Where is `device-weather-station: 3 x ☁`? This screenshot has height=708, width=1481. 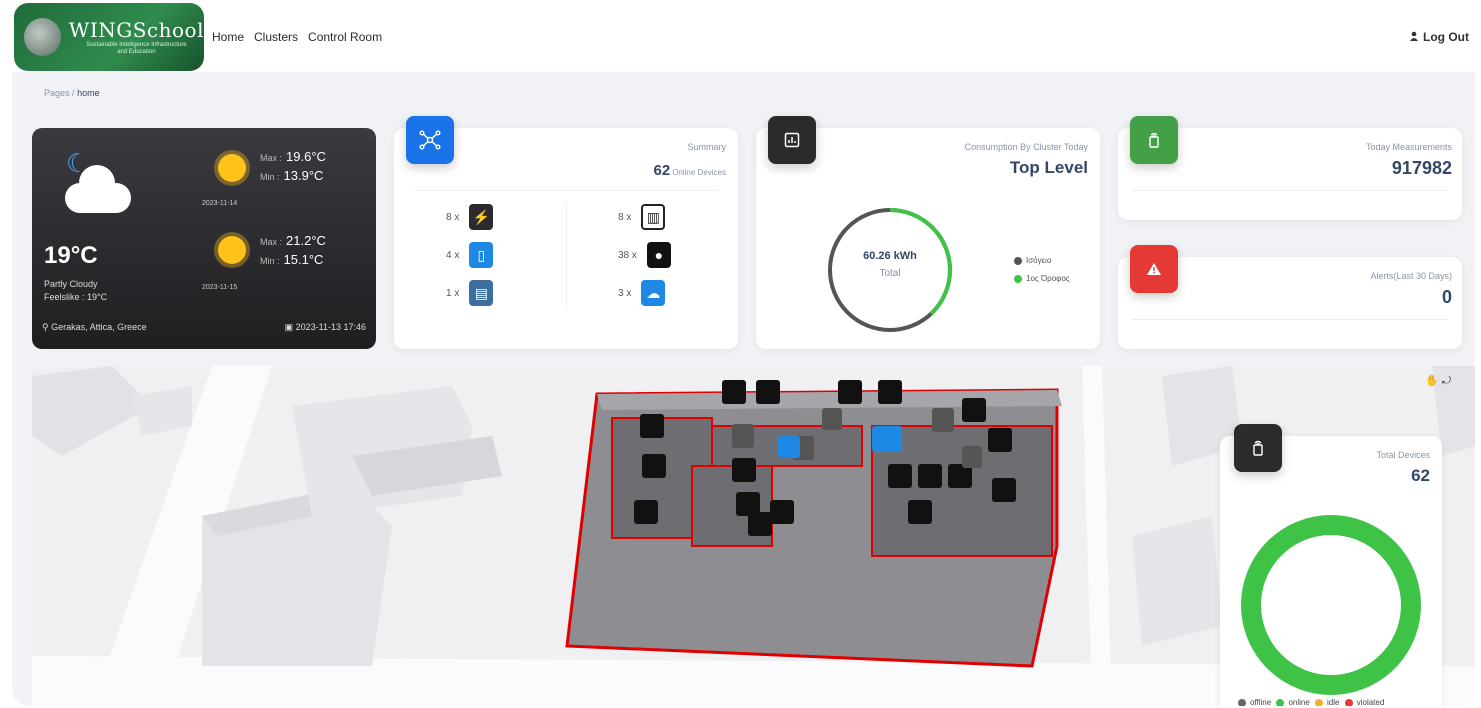 device-weather-station: 3 x ☁ is located at coordinates (652, 293).